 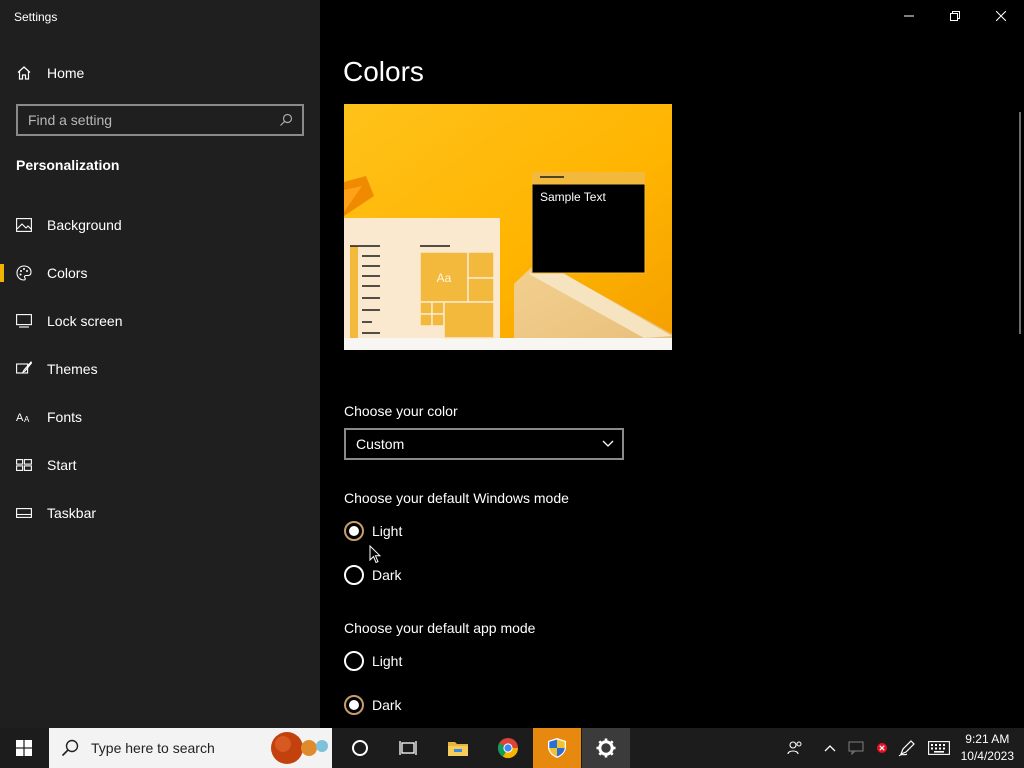 What do you see at coordinates (299, 748) in the screenshot?
I see `search-highlight-icon` at bounding box center [299, 748].